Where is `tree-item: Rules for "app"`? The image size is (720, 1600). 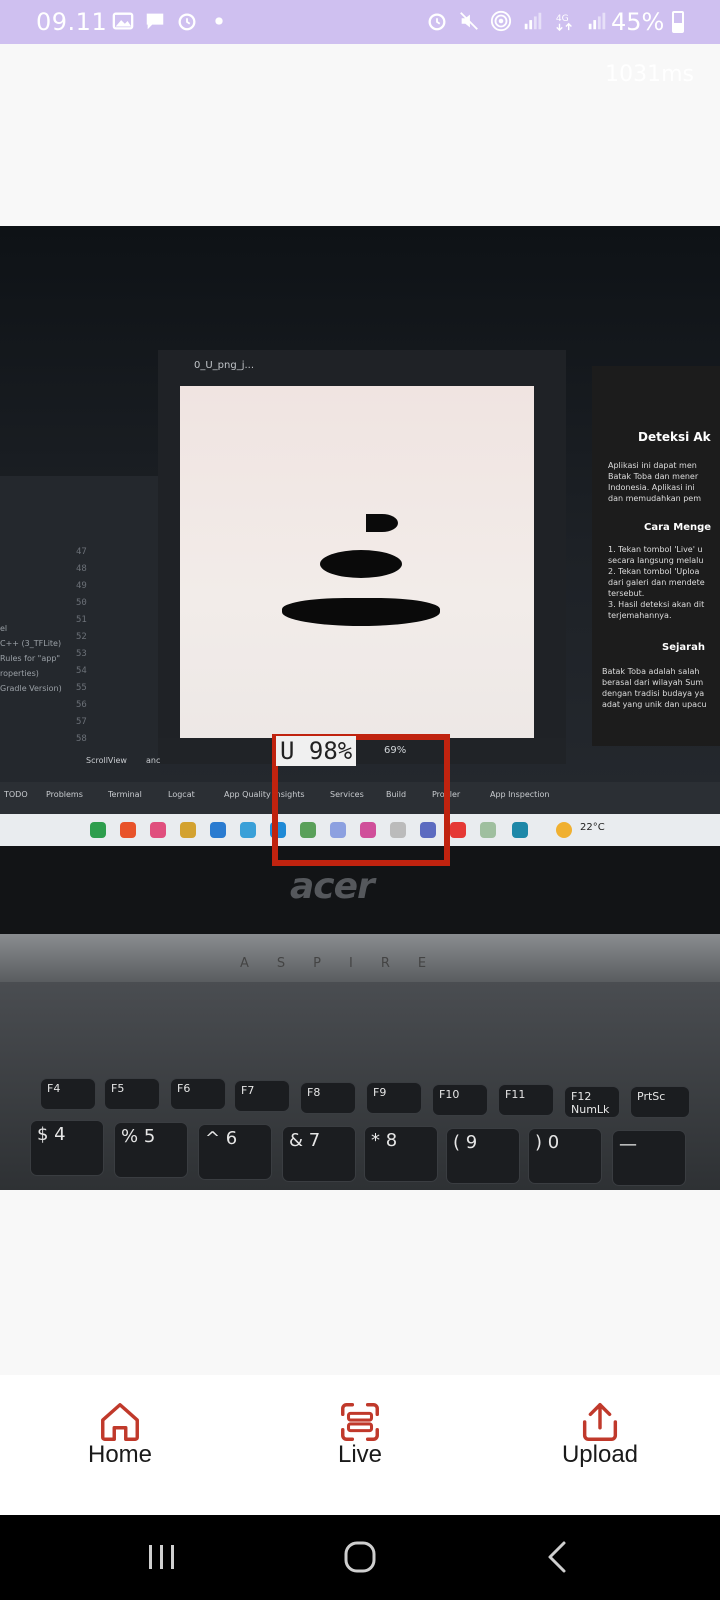
tree-item: Rules for "app" is located at coordinates (30, 658).